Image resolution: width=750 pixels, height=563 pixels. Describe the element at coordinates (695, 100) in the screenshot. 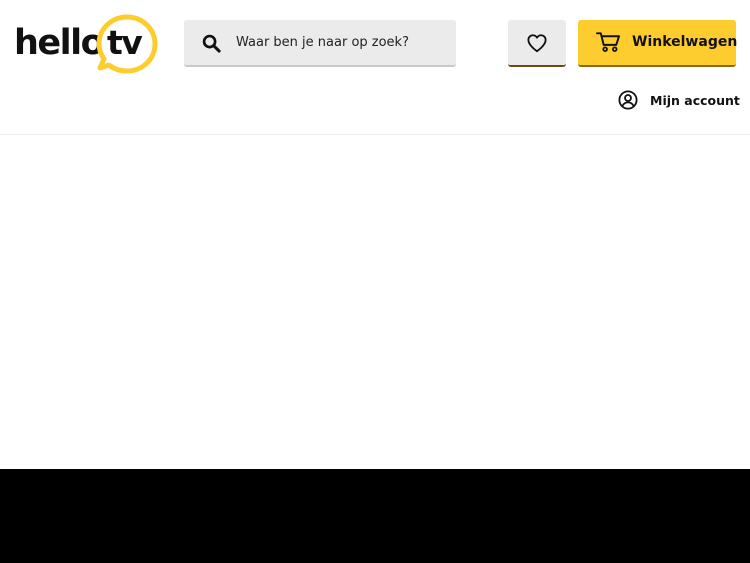

I see `account-label: Mijn account` at that location.